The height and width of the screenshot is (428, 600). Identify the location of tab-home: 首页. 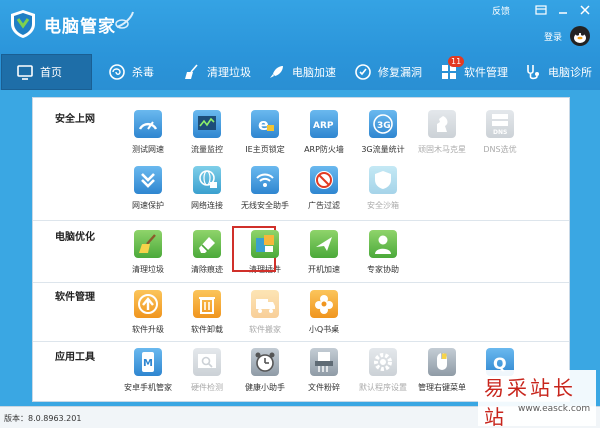
(46, 72).